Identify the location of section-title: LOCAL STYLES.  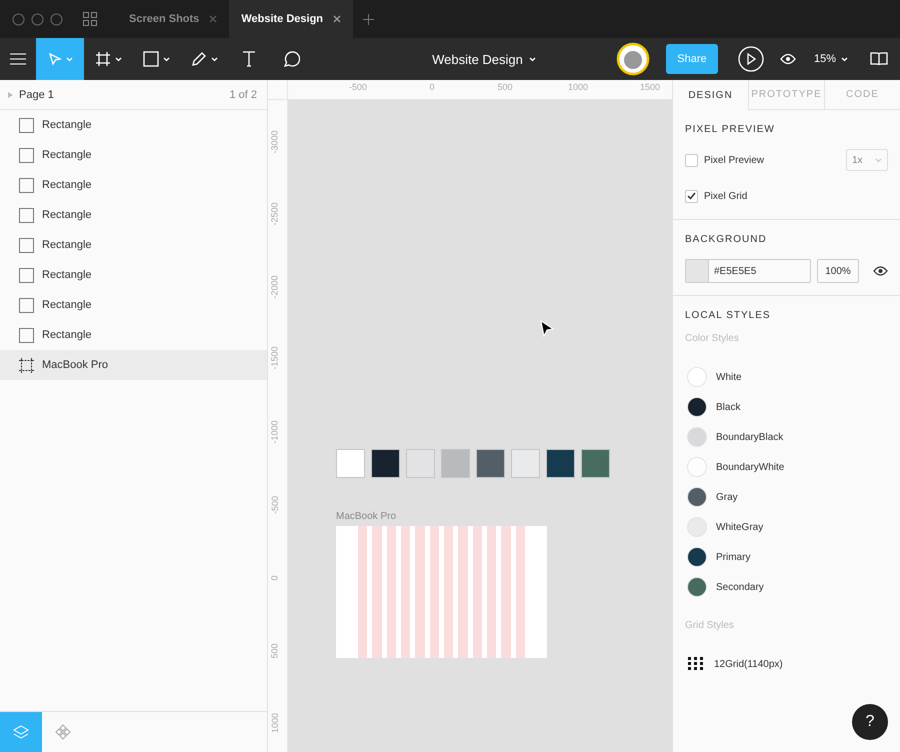
(728, 315).